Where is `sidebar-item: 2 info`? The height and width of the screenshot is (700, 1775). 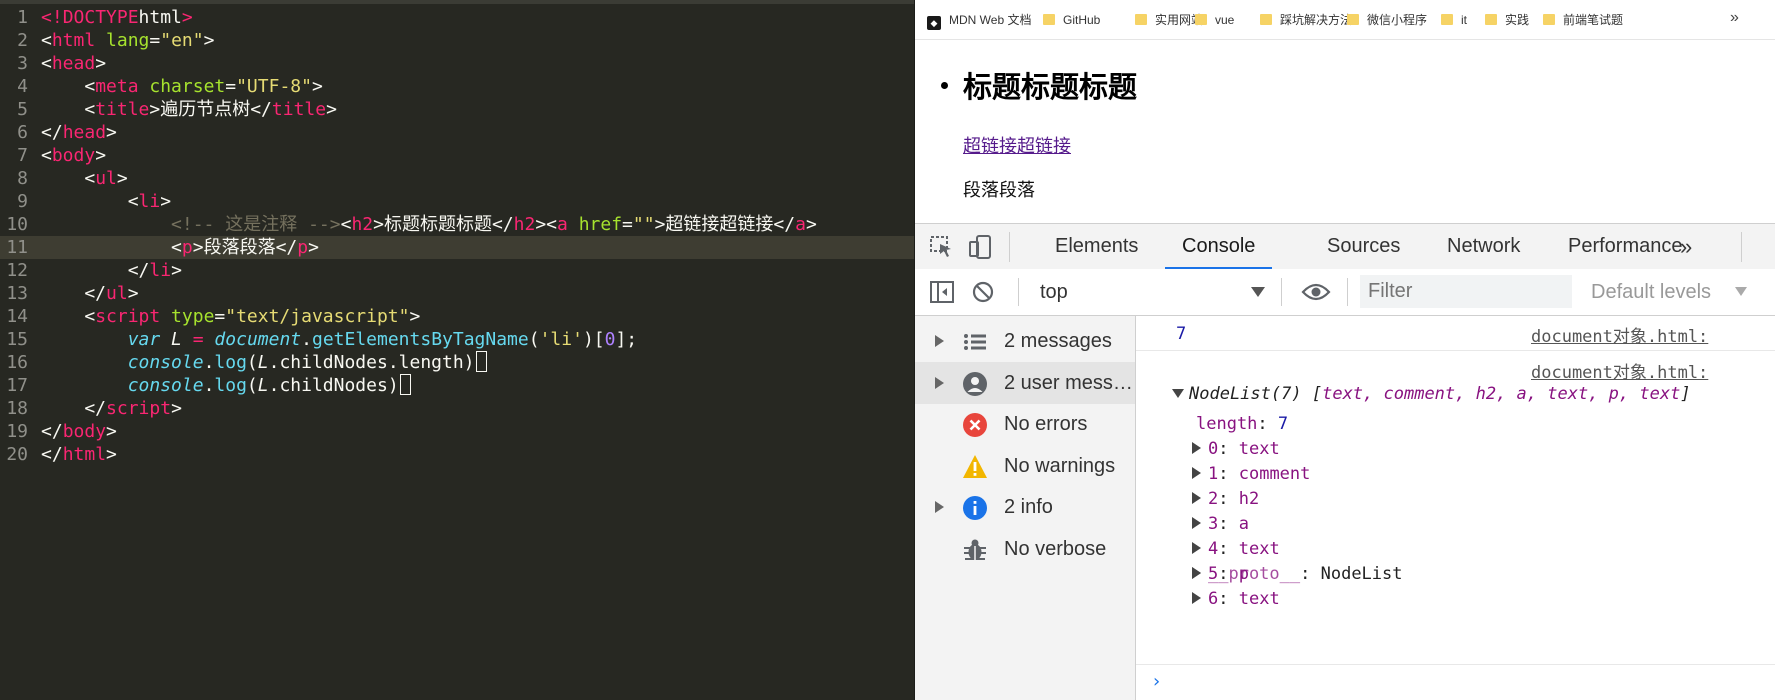
sidebar-item: 2 info is located at coordinates (1025, 507).